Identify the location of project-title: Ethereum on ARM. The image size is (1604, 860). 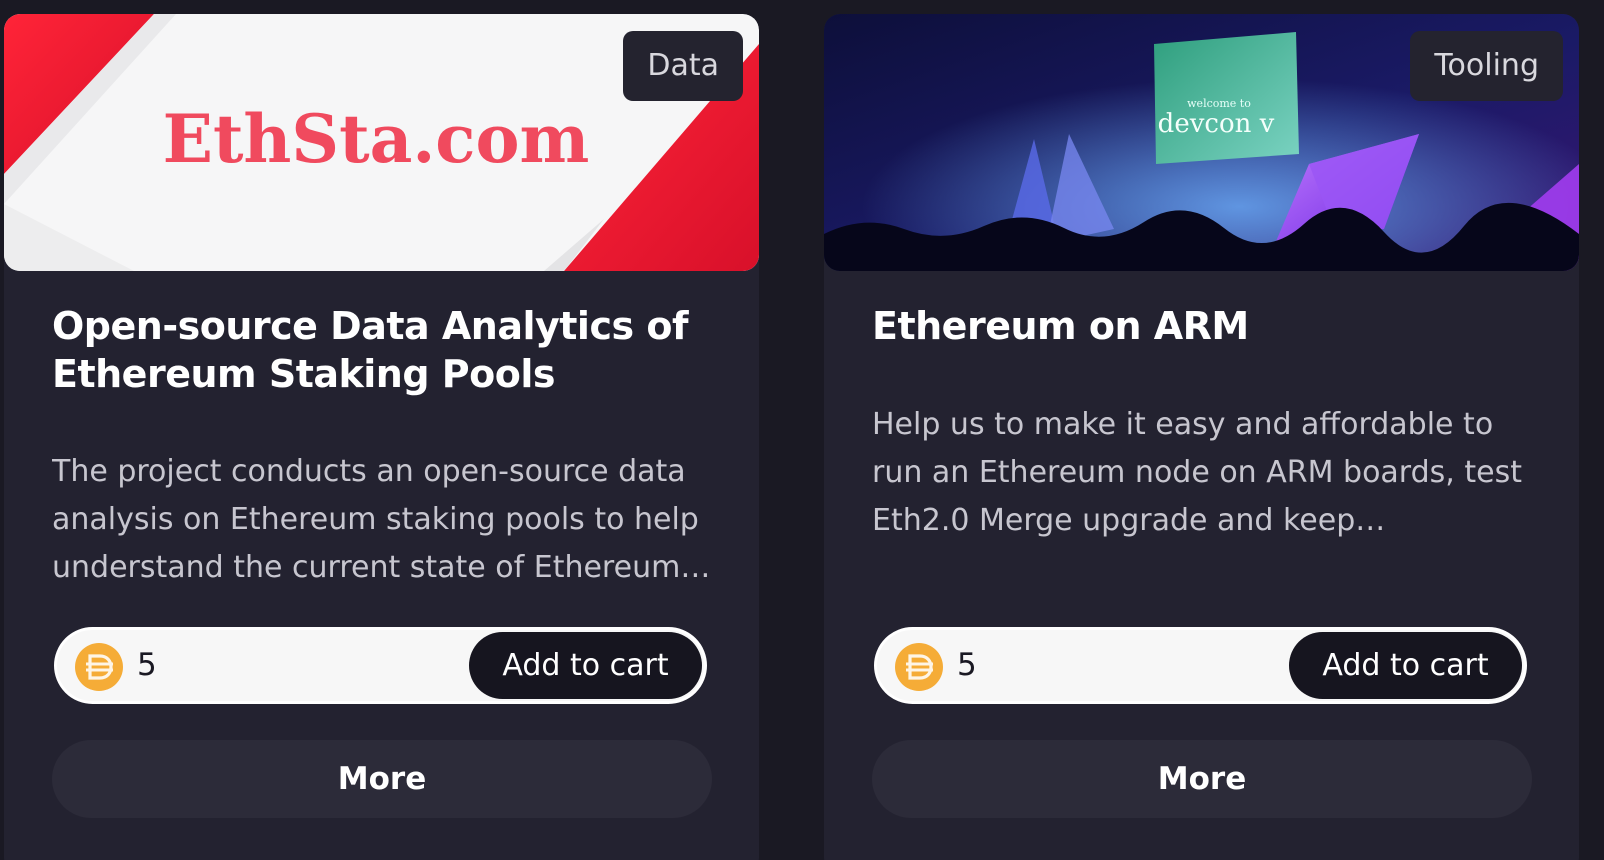
(1060, 326).